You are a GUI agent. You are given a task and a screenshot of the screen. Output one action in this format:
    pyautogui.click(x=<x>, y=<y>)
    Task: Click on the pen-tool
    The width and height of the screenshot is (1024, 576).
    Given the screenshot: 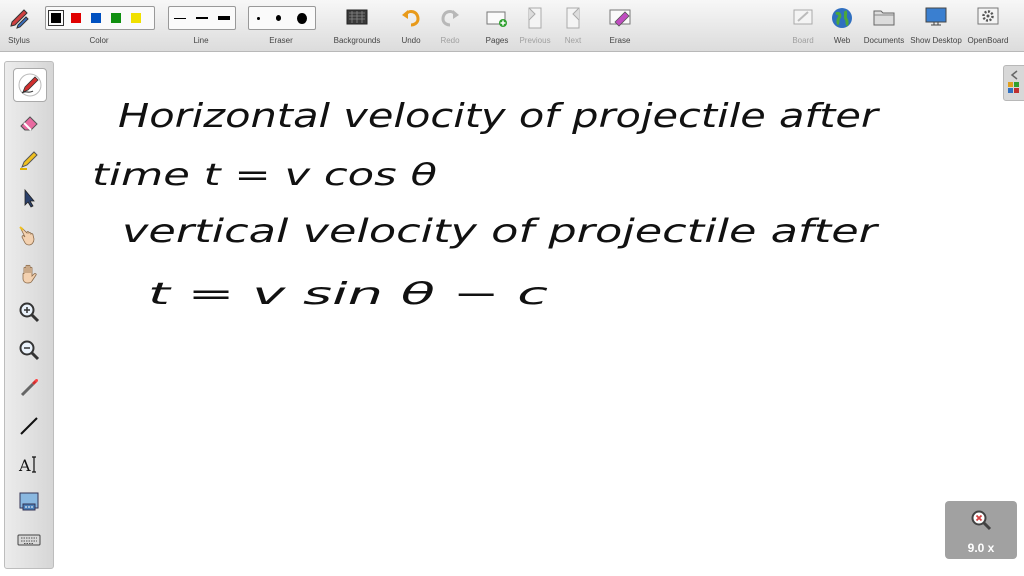 What is the action you would take?
    pyautogui.click(x=30, y=85)
    